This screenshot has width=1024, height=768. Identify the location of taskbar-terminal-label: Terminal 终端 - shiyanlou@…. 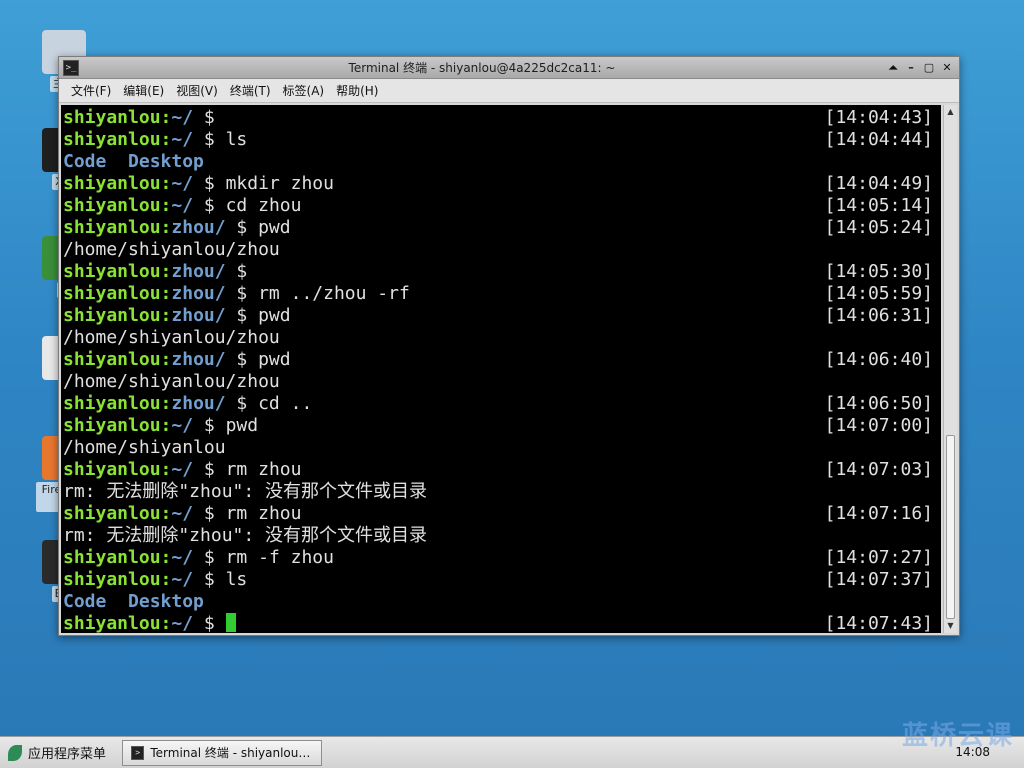
(232, 753).